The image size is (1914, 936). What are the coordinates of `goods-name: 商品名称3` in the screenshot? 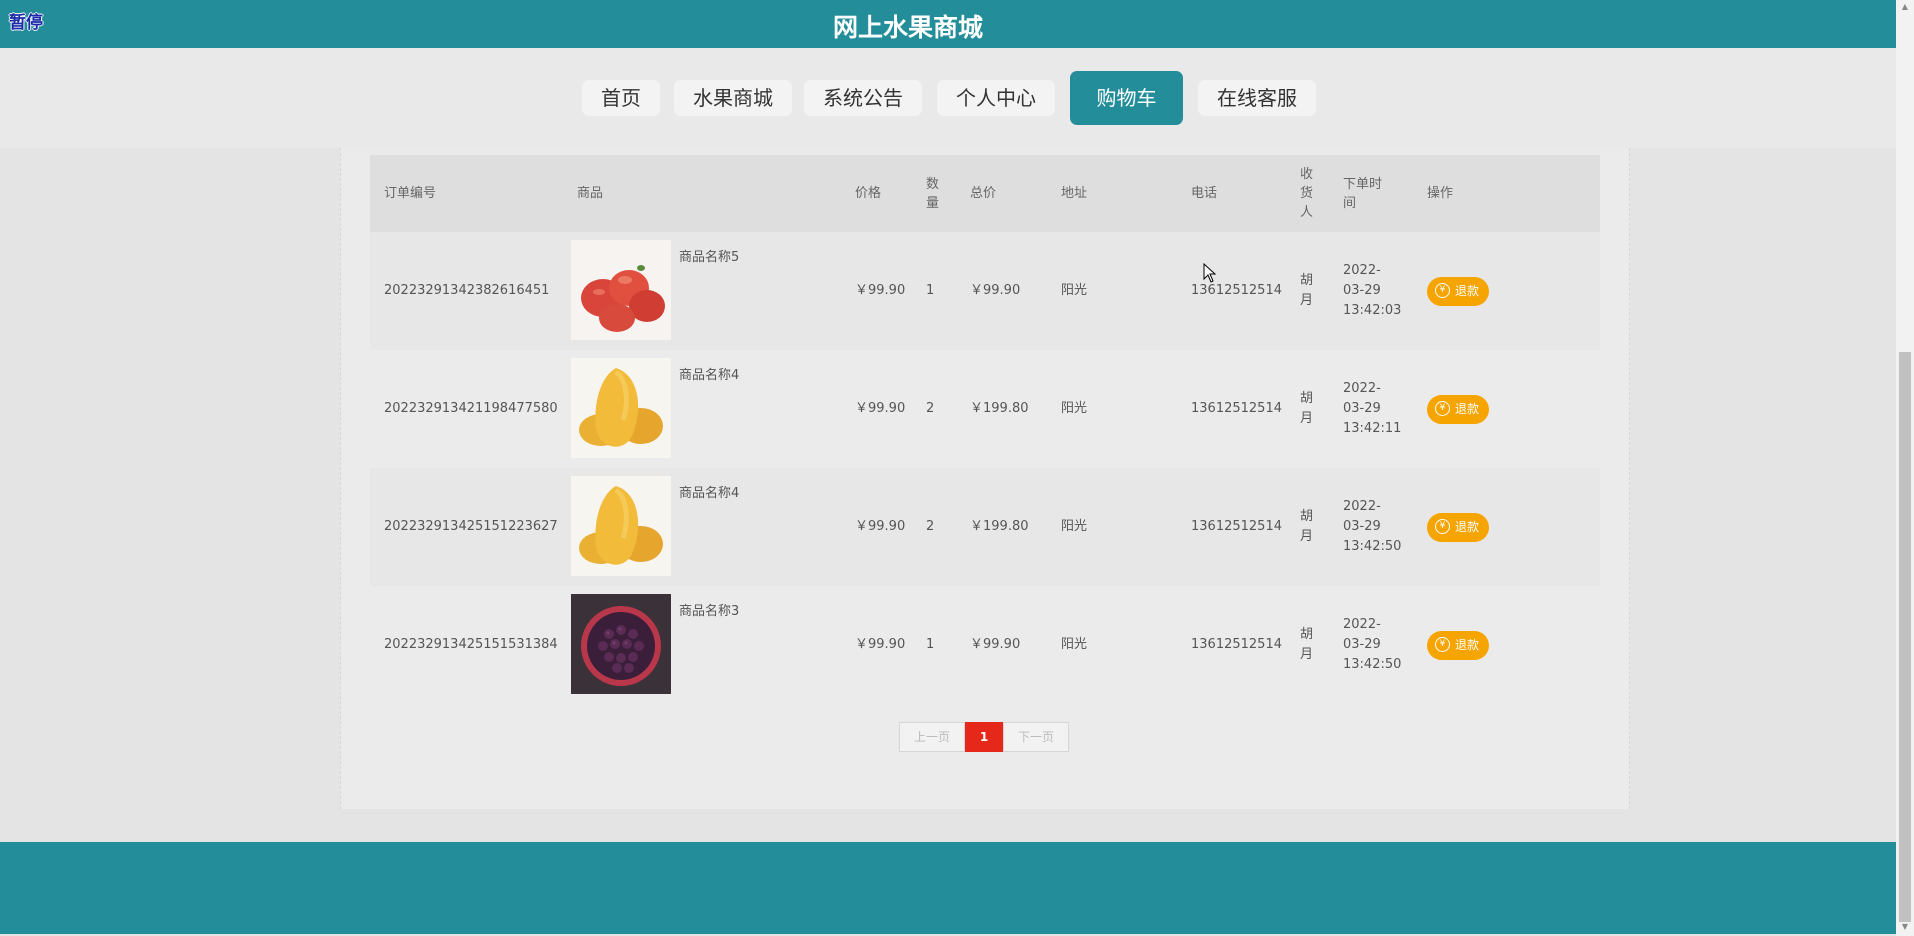 It's located at (709, 612).